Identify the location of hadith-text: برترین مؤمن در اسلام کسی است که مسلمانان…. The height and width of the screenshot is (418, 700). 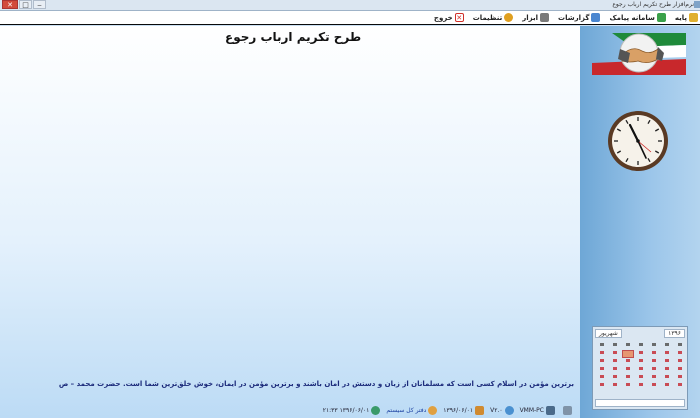
(316, 384).